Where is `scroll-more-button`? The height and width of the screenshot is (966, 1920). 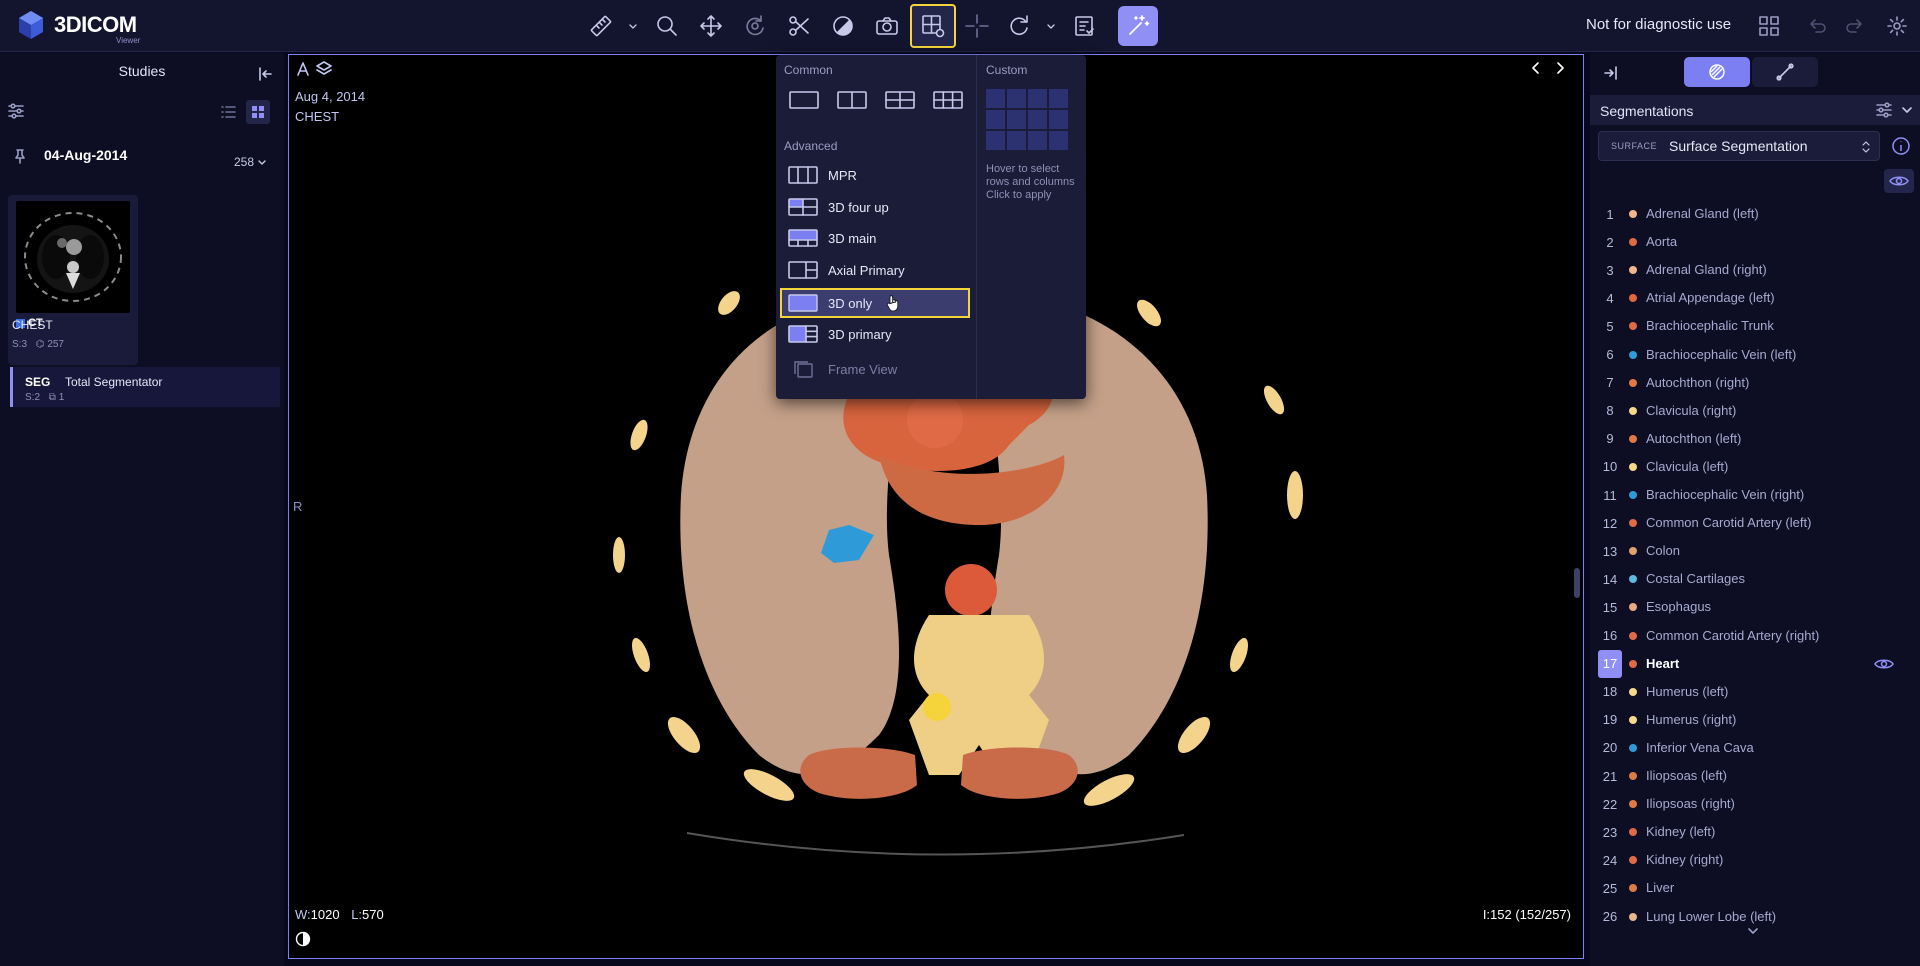 scroll-more-button is located at coordinates (1753, 931).